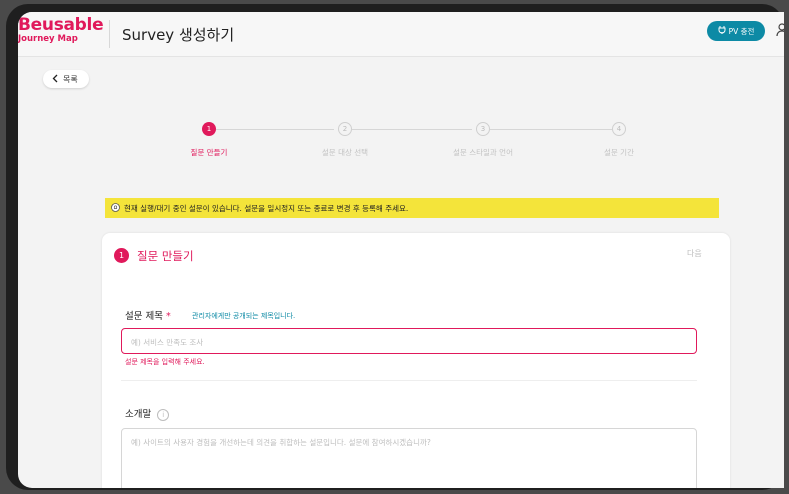 This screenshot has width=789, height=494. I want to click on chevron-left-icon, so click(55, 79).